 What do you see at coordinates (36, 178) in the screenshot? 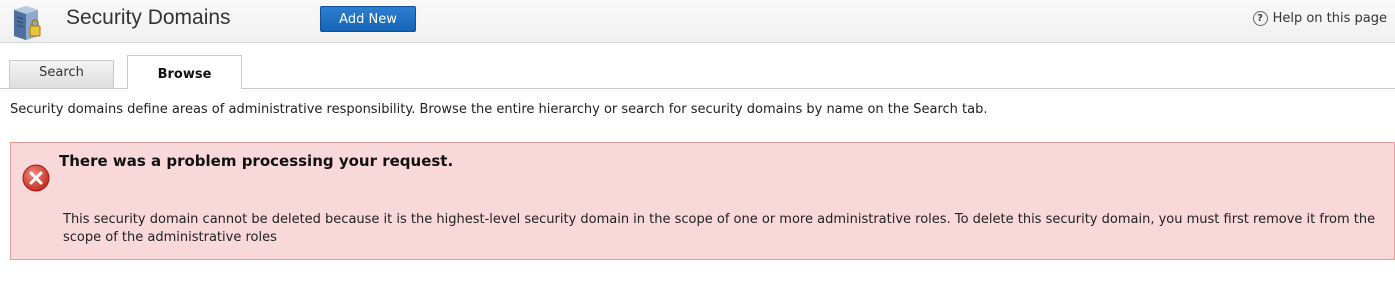
I see `error-x-icon` at bounding box center [36, 178].